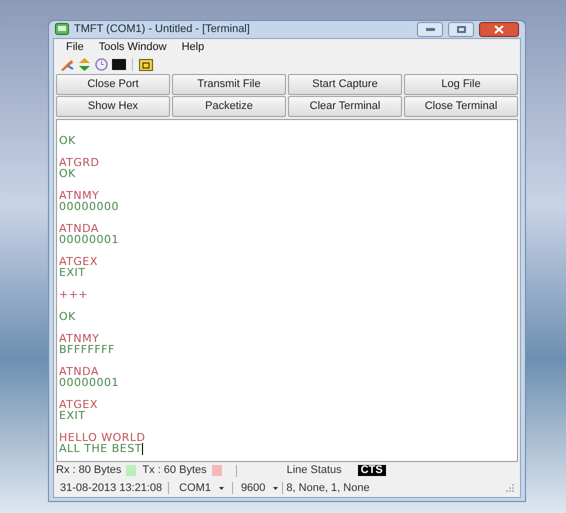 The height and width of the screenshot is (513, 566). I want to click on maximize-button, so click(461, 29).